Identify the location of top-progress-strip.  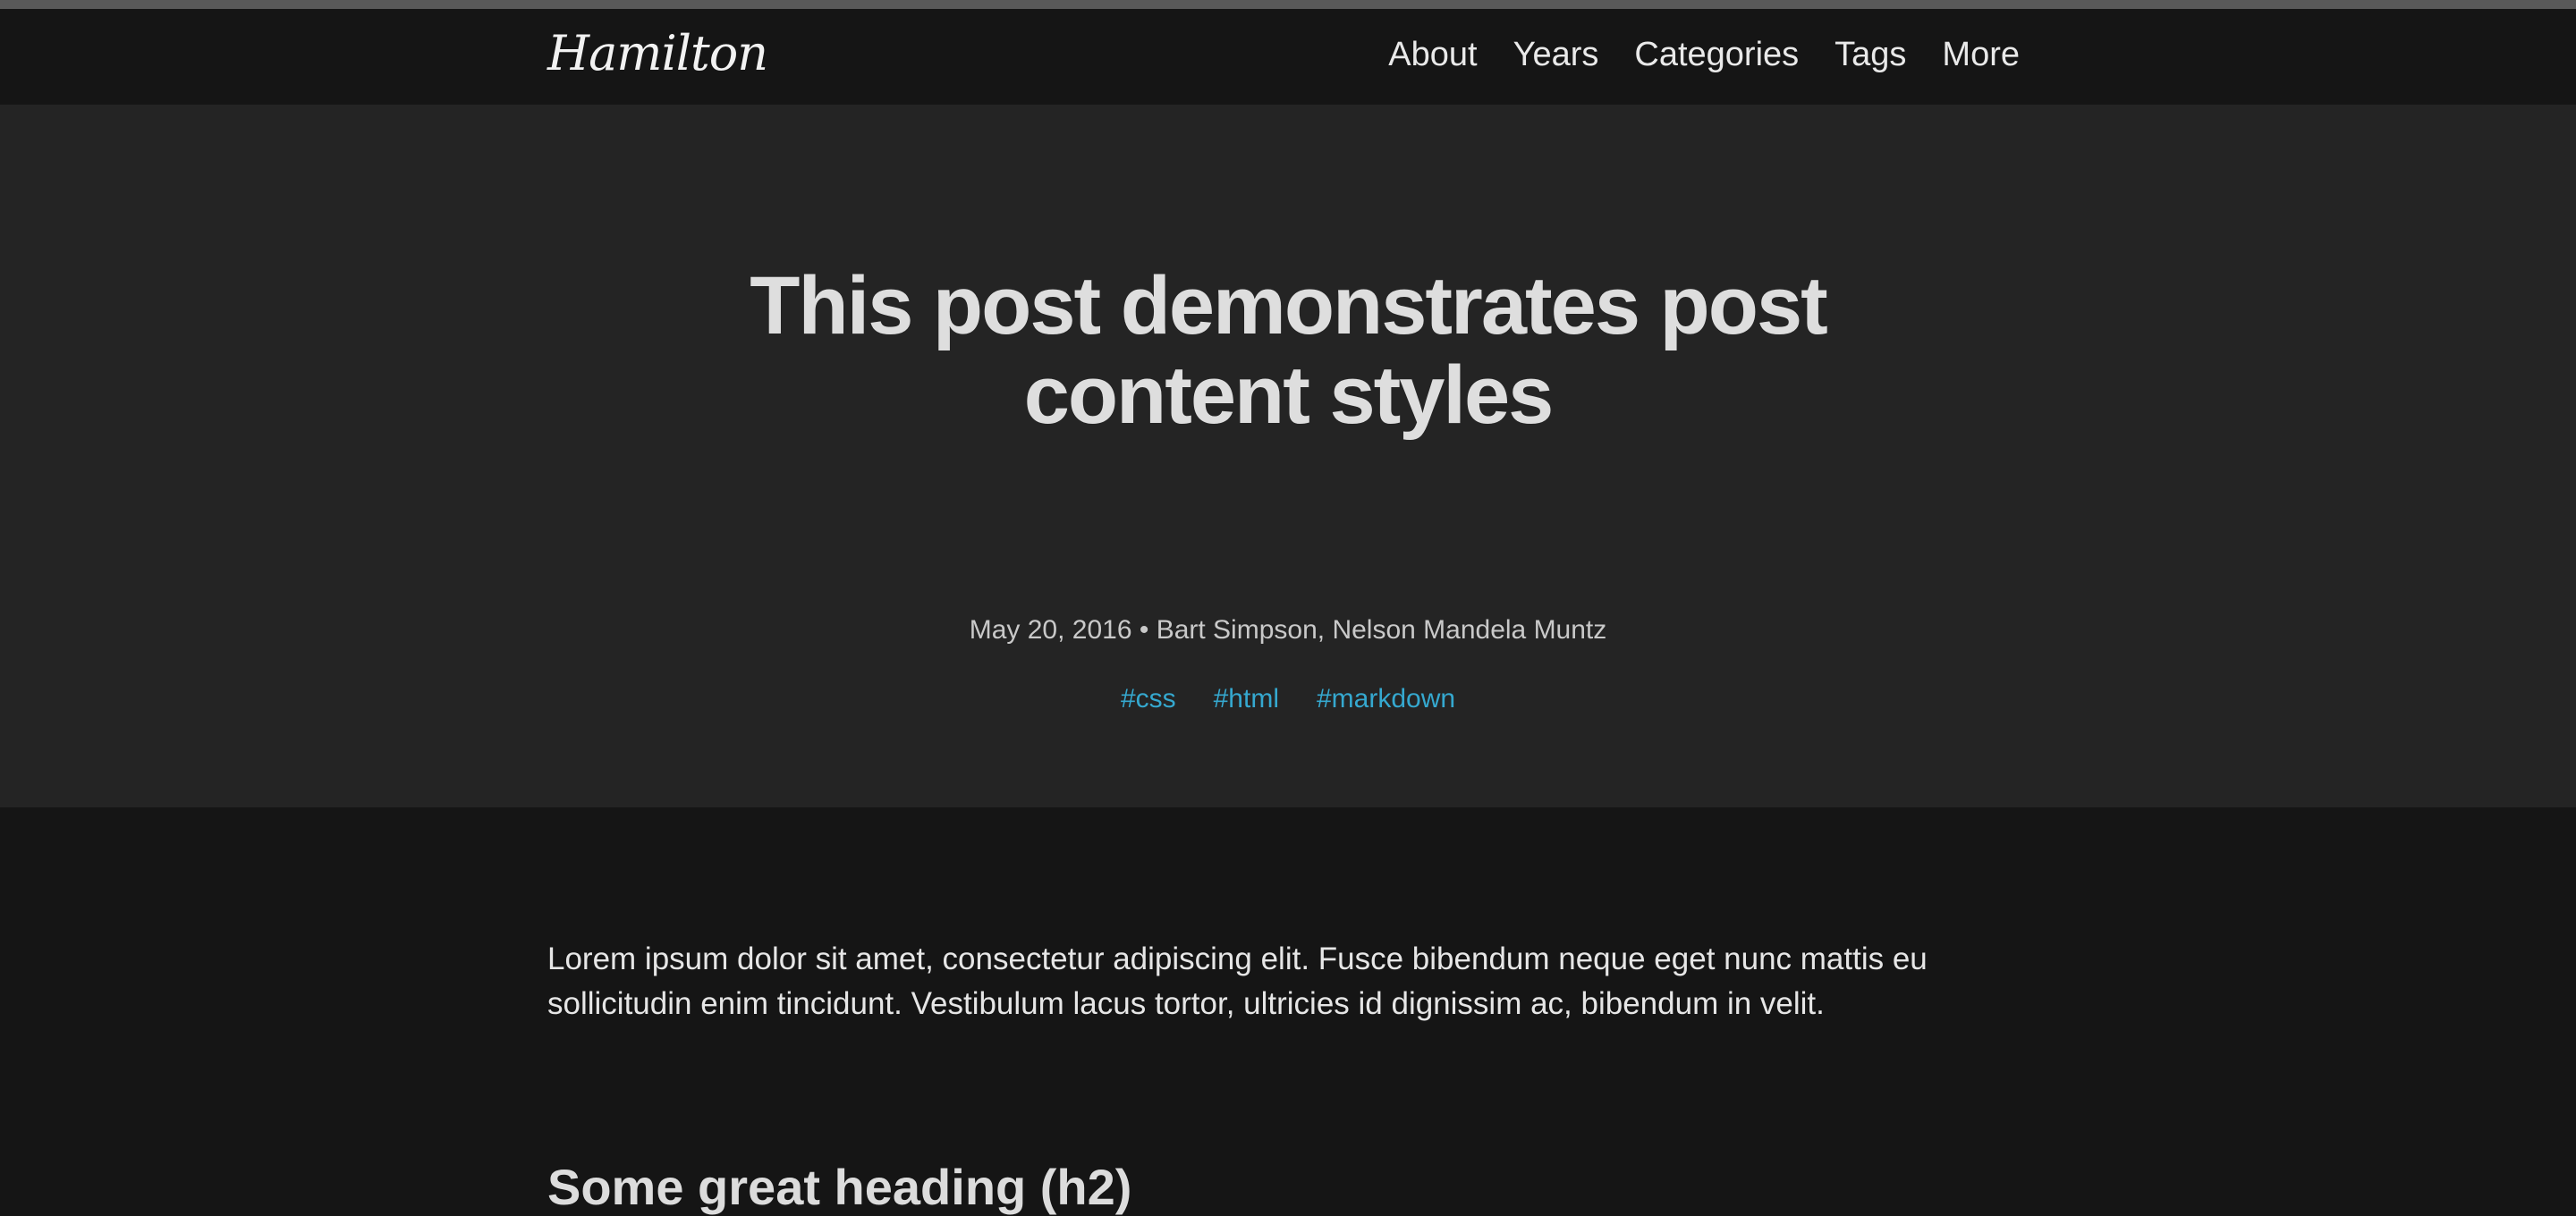
(1288, 4).